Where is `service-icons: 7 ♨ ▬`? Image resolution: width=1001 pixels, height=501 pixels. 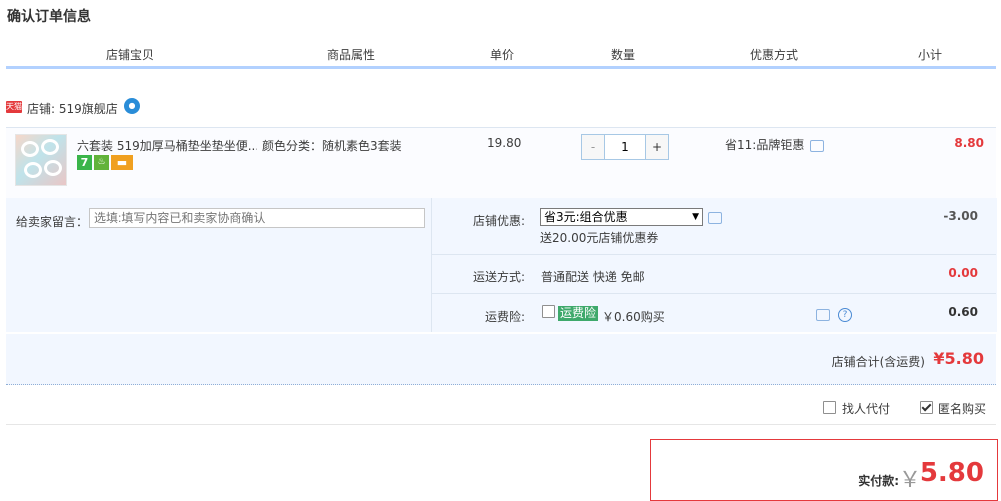
service-icons: 7 ♨ ▬ is located at coordinates (106, 163).